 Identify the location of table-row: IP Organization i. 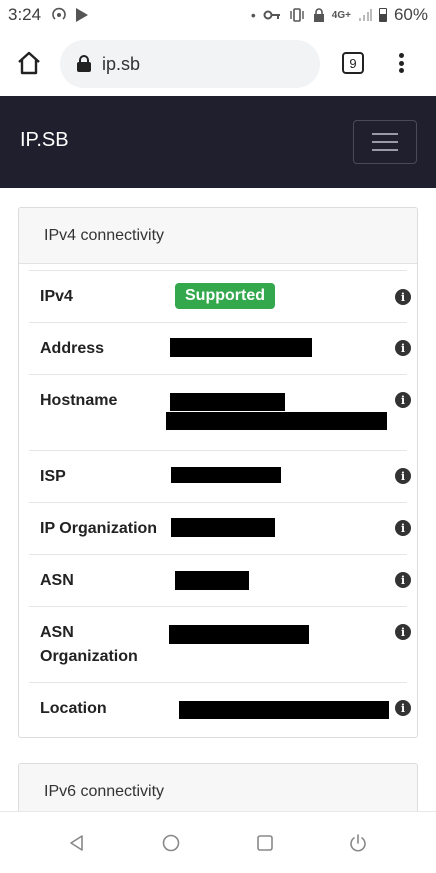
(220, 528).